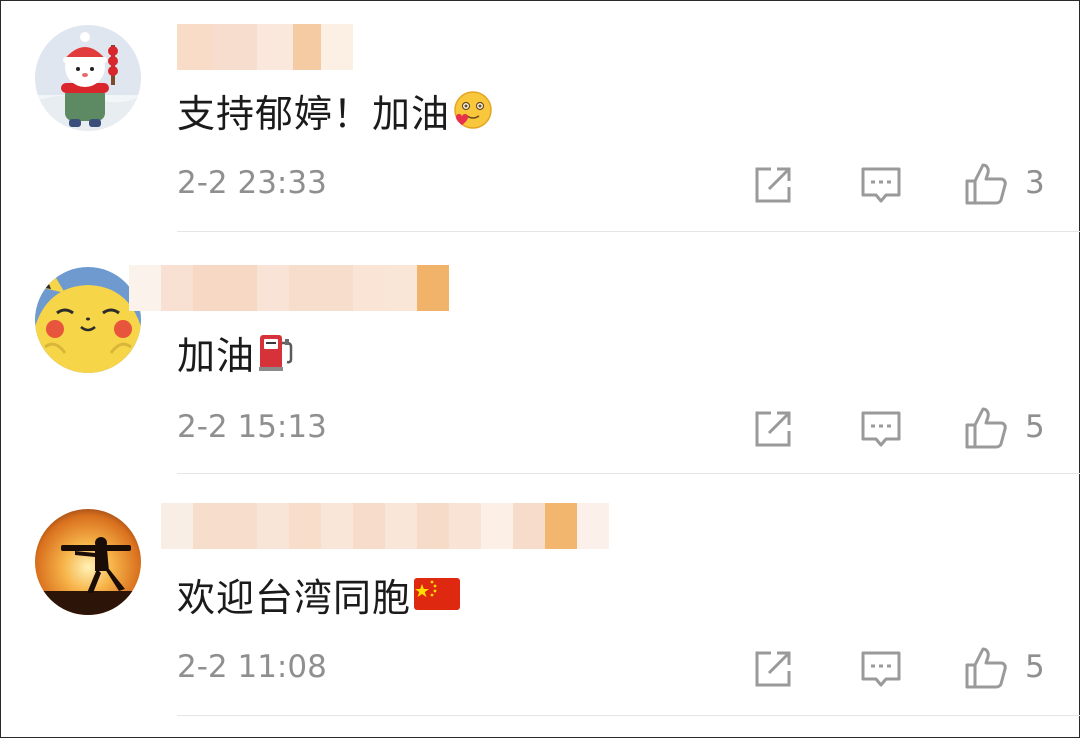 Image resolution: width=1080 pixels, height=738 pixels. I want to click on soldier-silhouette-avatar, so click(88, 562).